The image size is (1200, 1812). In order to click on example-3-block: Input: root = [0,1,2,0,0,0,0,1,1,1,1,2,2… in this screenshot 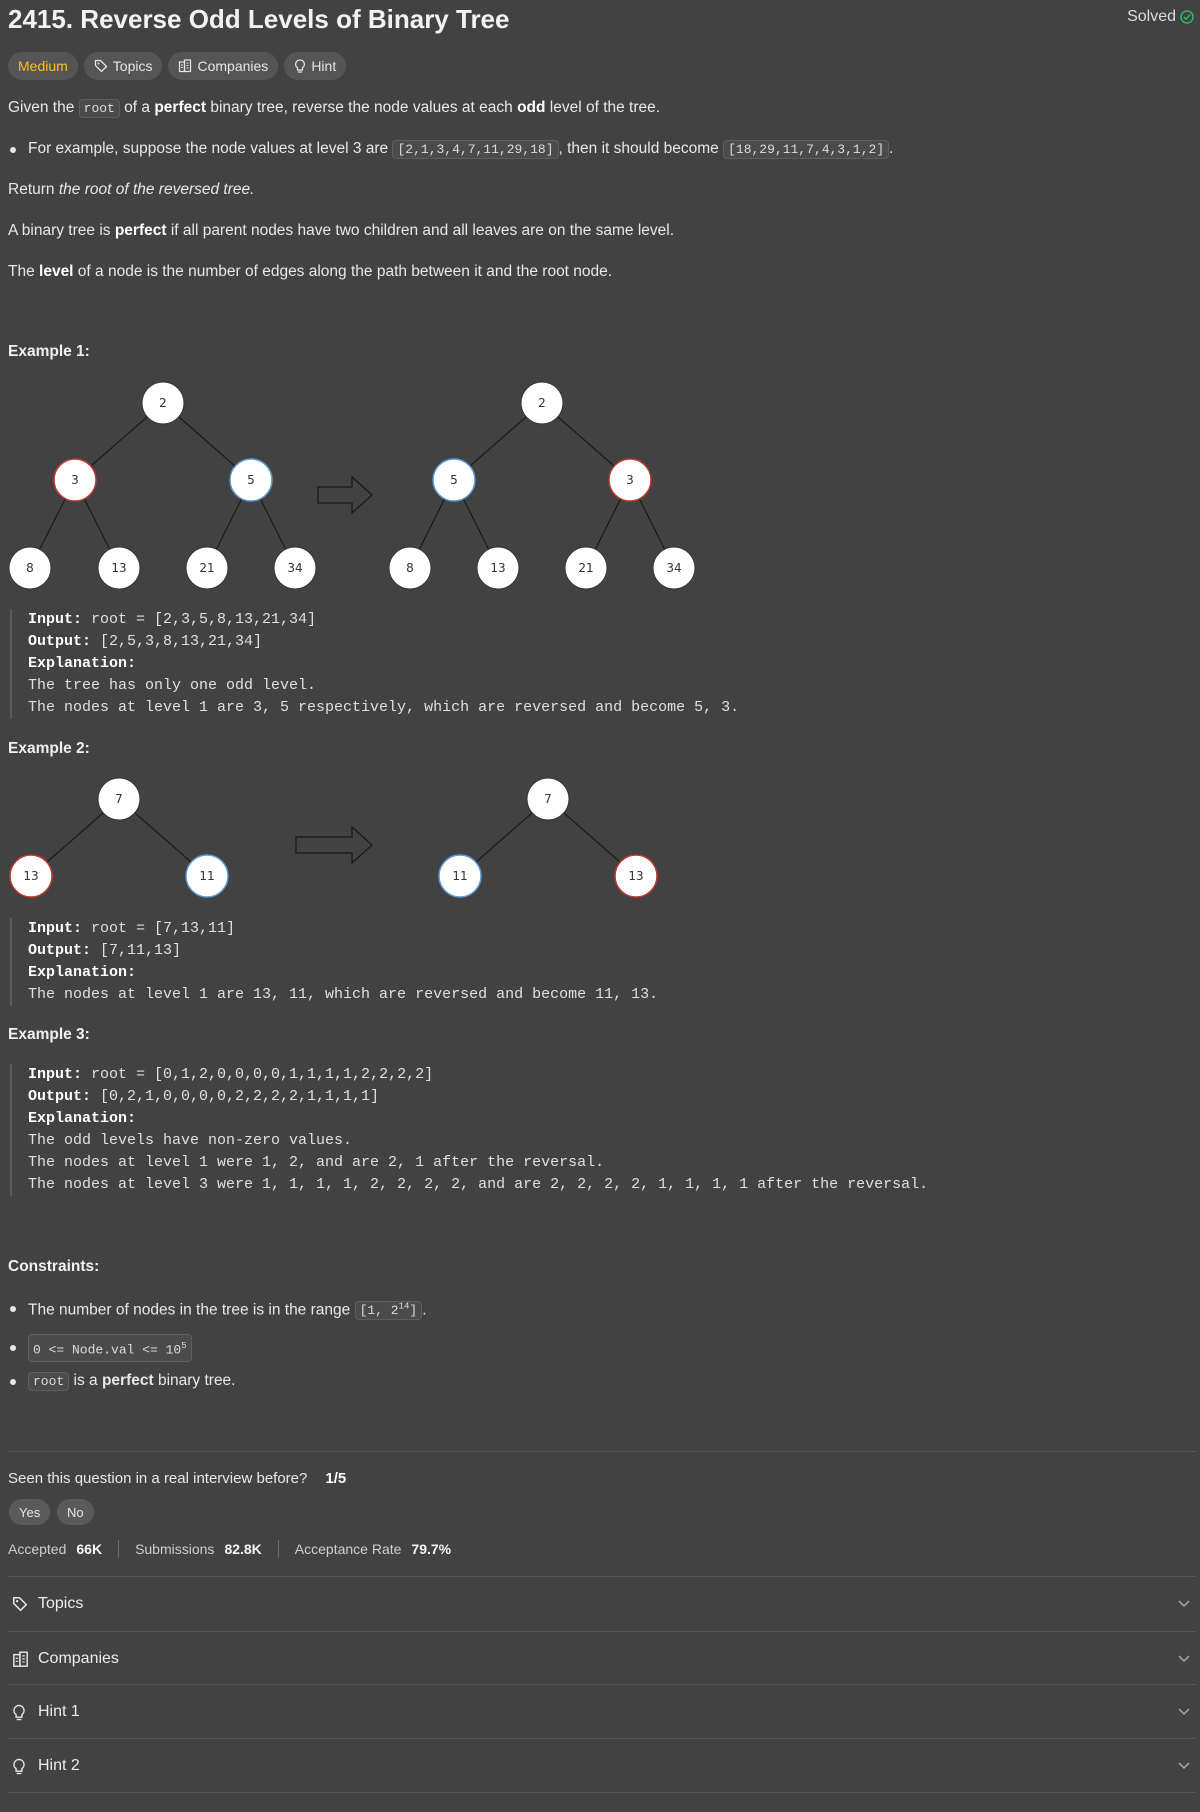, I will do `click(469, 1130)`.